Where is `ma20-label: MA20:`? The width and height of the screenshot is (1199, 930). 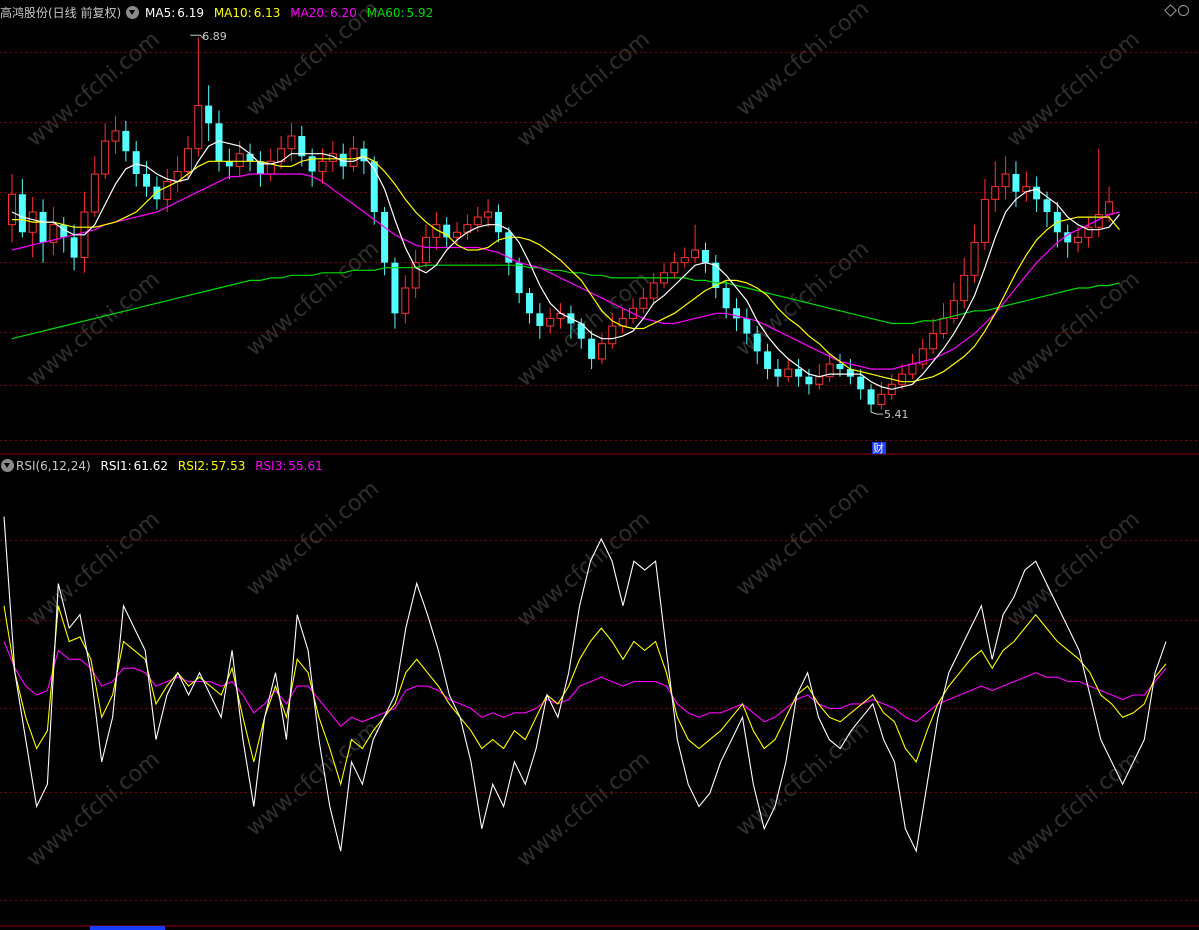
ma20-label: MA20: is located at coordinates (309, 13).